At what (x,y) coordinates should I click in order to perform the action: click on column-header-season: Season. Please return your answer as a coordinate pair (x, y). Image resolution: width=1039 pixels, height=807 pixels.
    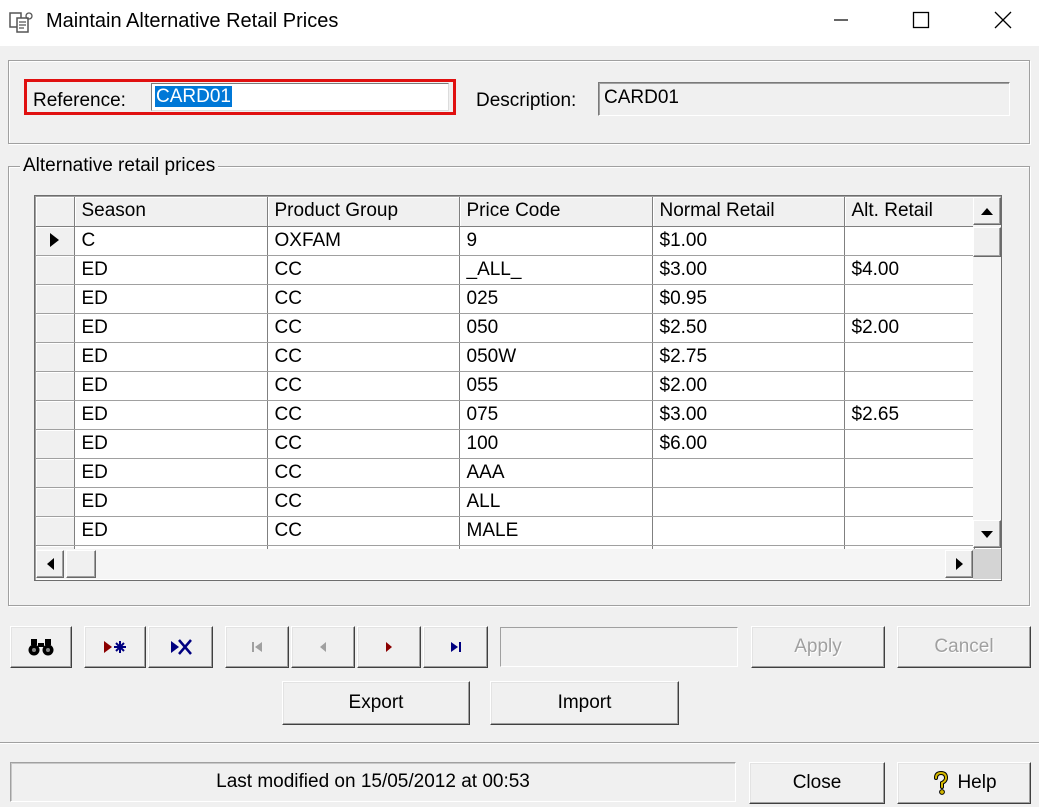
    Looking at the image, I should click on (171, 212).